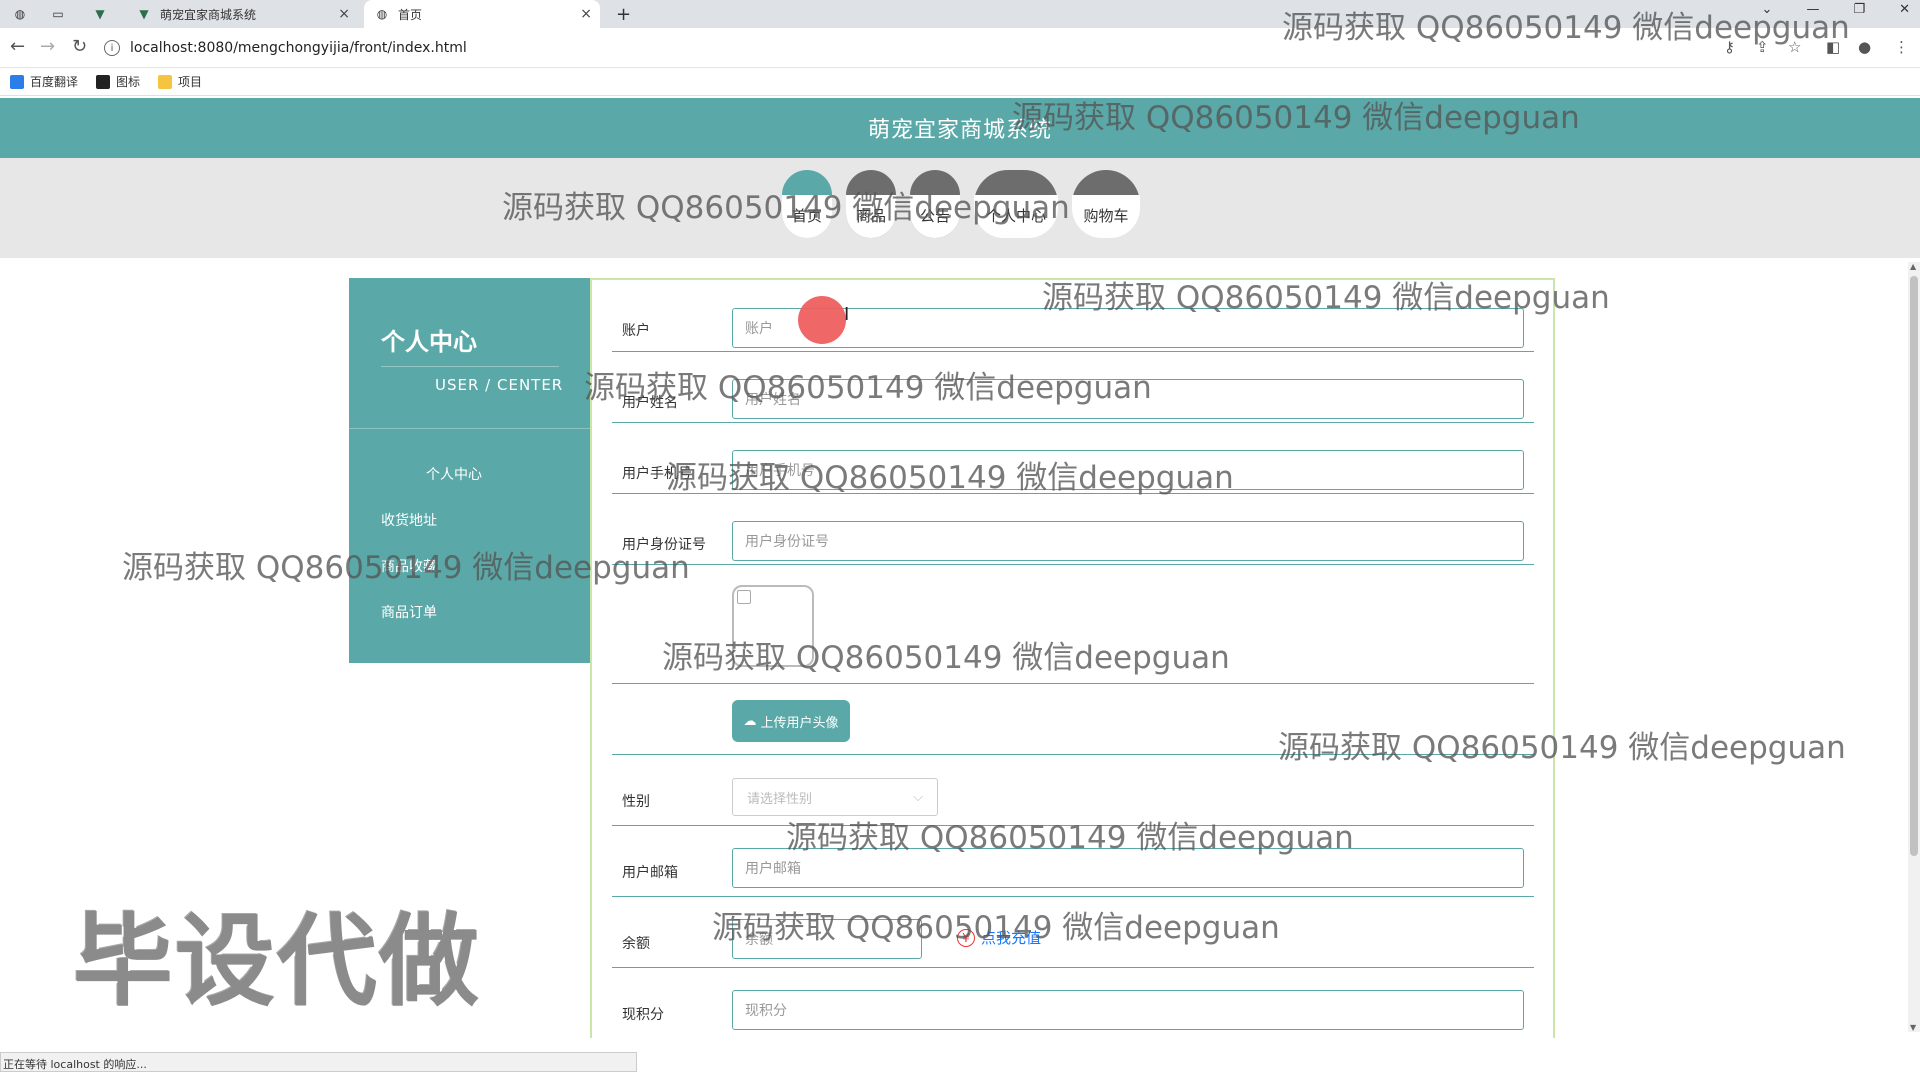  Describe the element at coordinates (17, 46) in the screenshot. I see `back-icon: ←` at that location.